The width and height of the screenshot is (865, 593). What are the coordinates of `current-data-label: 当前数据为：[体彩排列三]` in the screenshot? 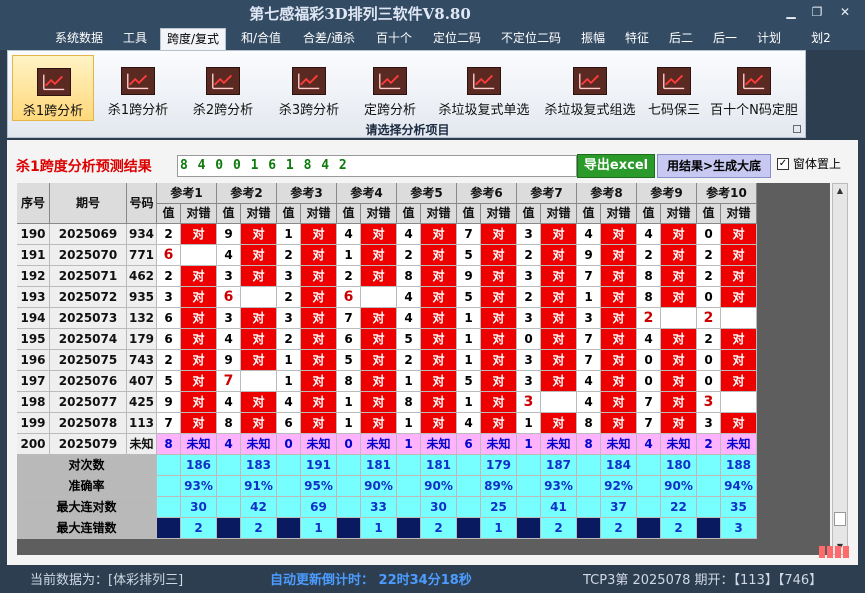 It's located at (107, 580).